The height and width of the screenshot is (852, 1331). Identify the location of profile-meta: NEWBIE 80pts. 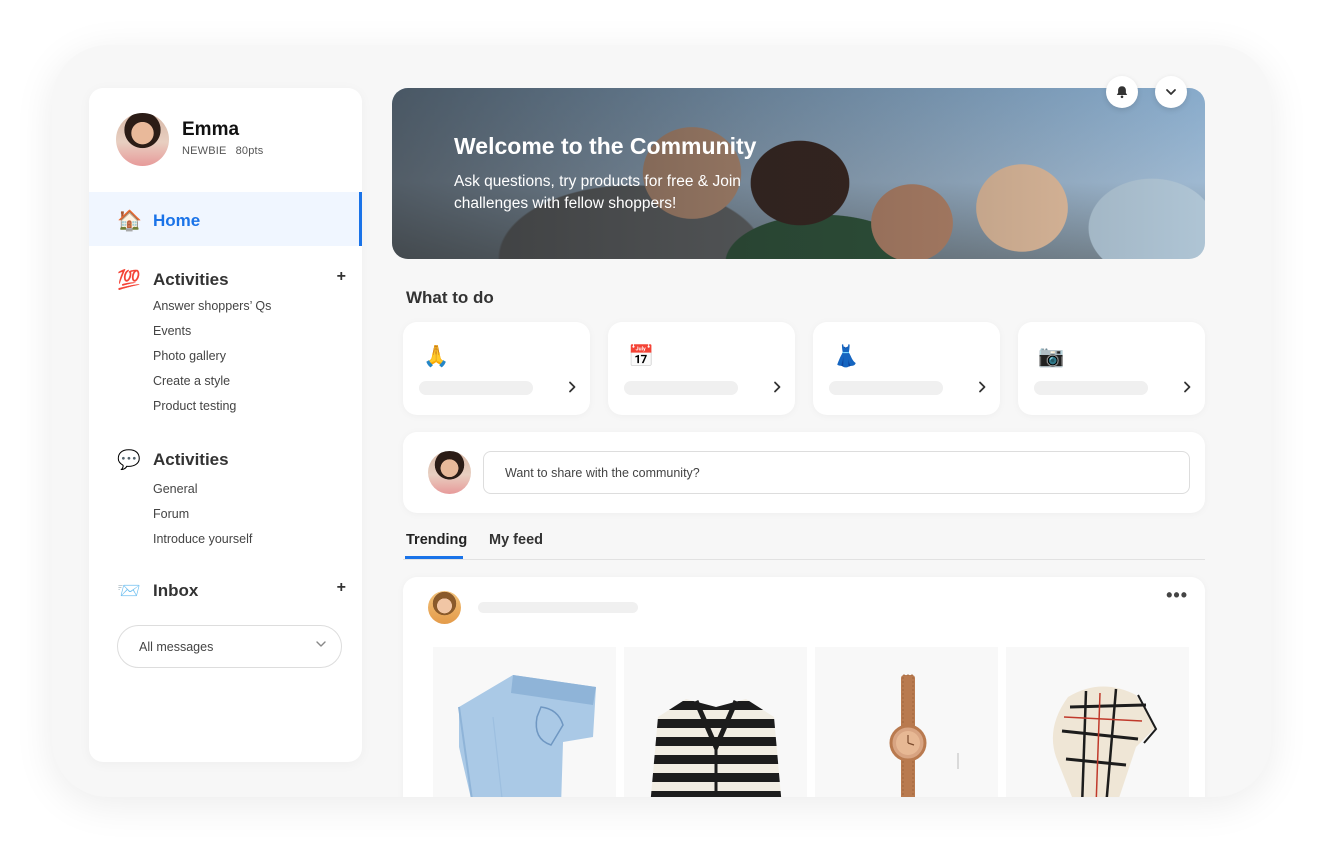
(223, 151).